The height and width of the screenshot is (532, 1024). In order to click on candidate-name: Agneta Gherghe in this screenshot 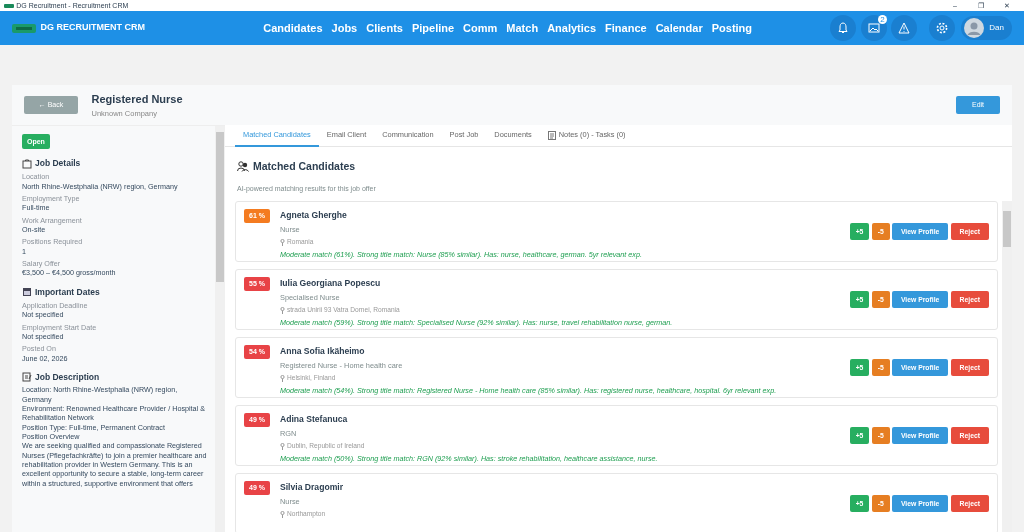, I will do `click(313, 216)`.